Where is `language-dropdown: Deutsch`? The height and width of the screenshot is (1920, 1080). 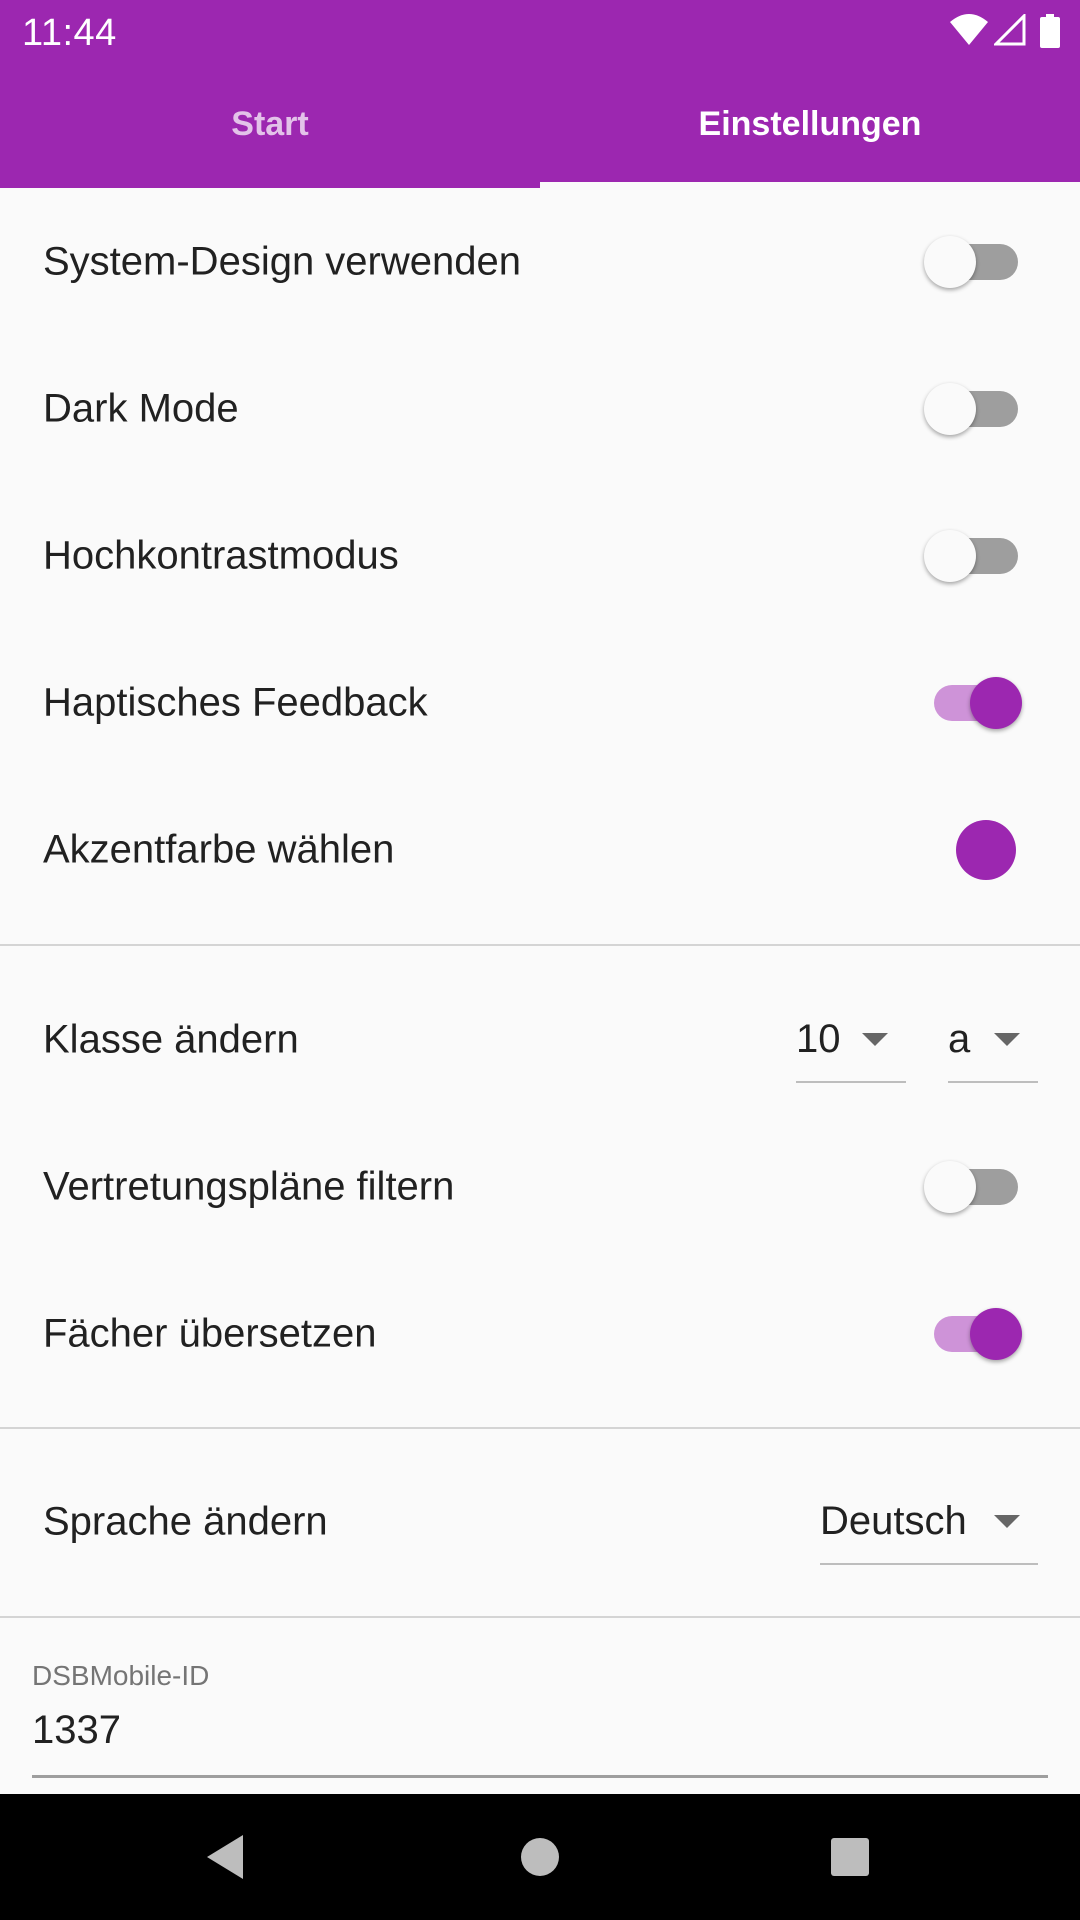
language-dropdown: Deutsch is located at coordinates (929, 1522).